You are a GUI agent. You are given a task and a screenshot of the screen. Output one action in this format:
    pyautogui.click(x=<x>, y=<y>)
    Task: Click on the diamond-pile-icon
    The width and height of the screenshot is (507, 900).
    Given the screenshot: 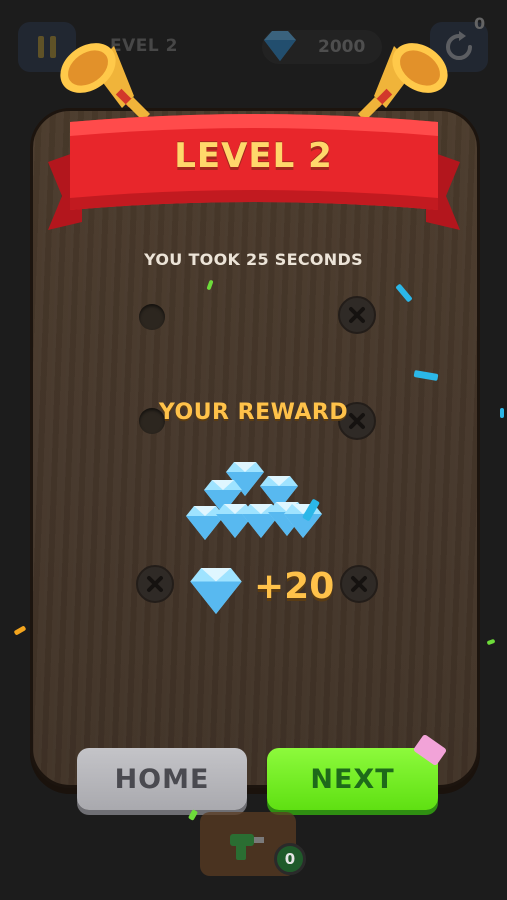 What is the action you would take?
    pyautogui.click(x=254, y=501)
    